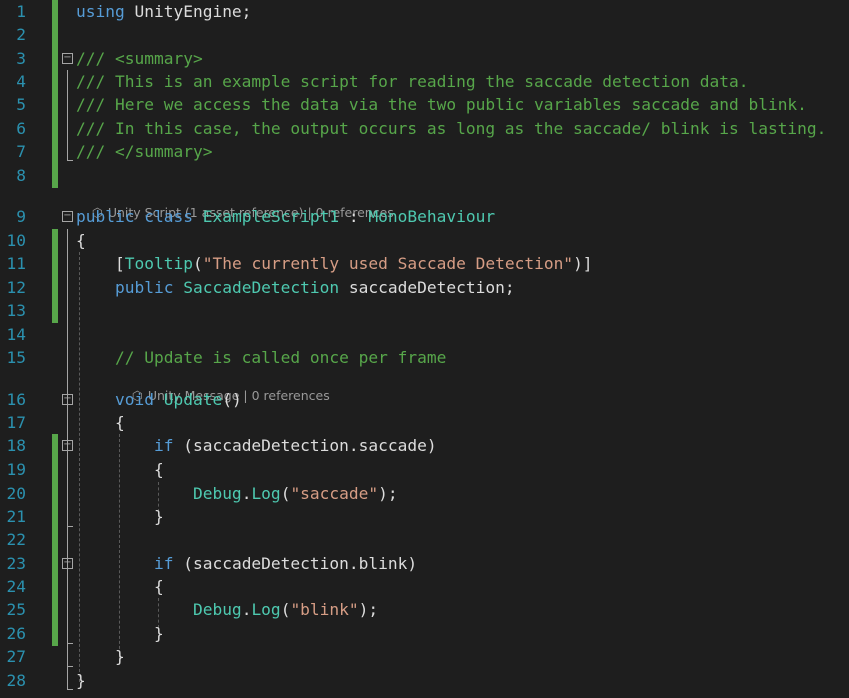  Describe the element at coordinates (237, 494) in the screenshot. I see `code-text: Debug.Log("saccade");` at that location.